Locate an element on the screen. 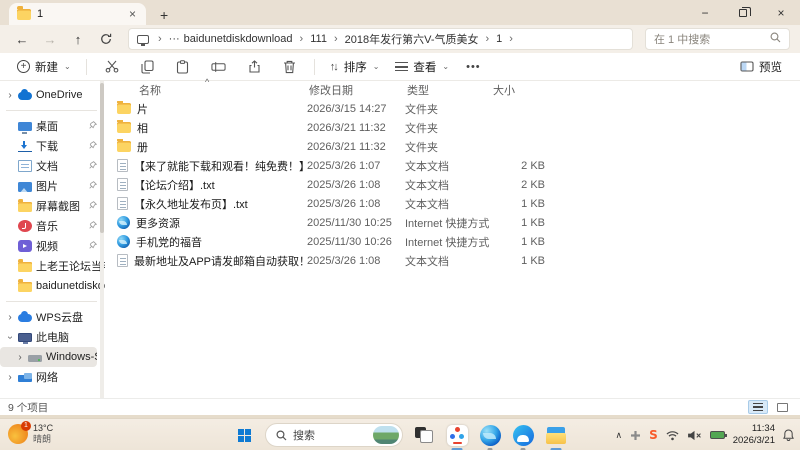 The image size is (800, 450). details-view-toggle is located at coordinates (758, 407).